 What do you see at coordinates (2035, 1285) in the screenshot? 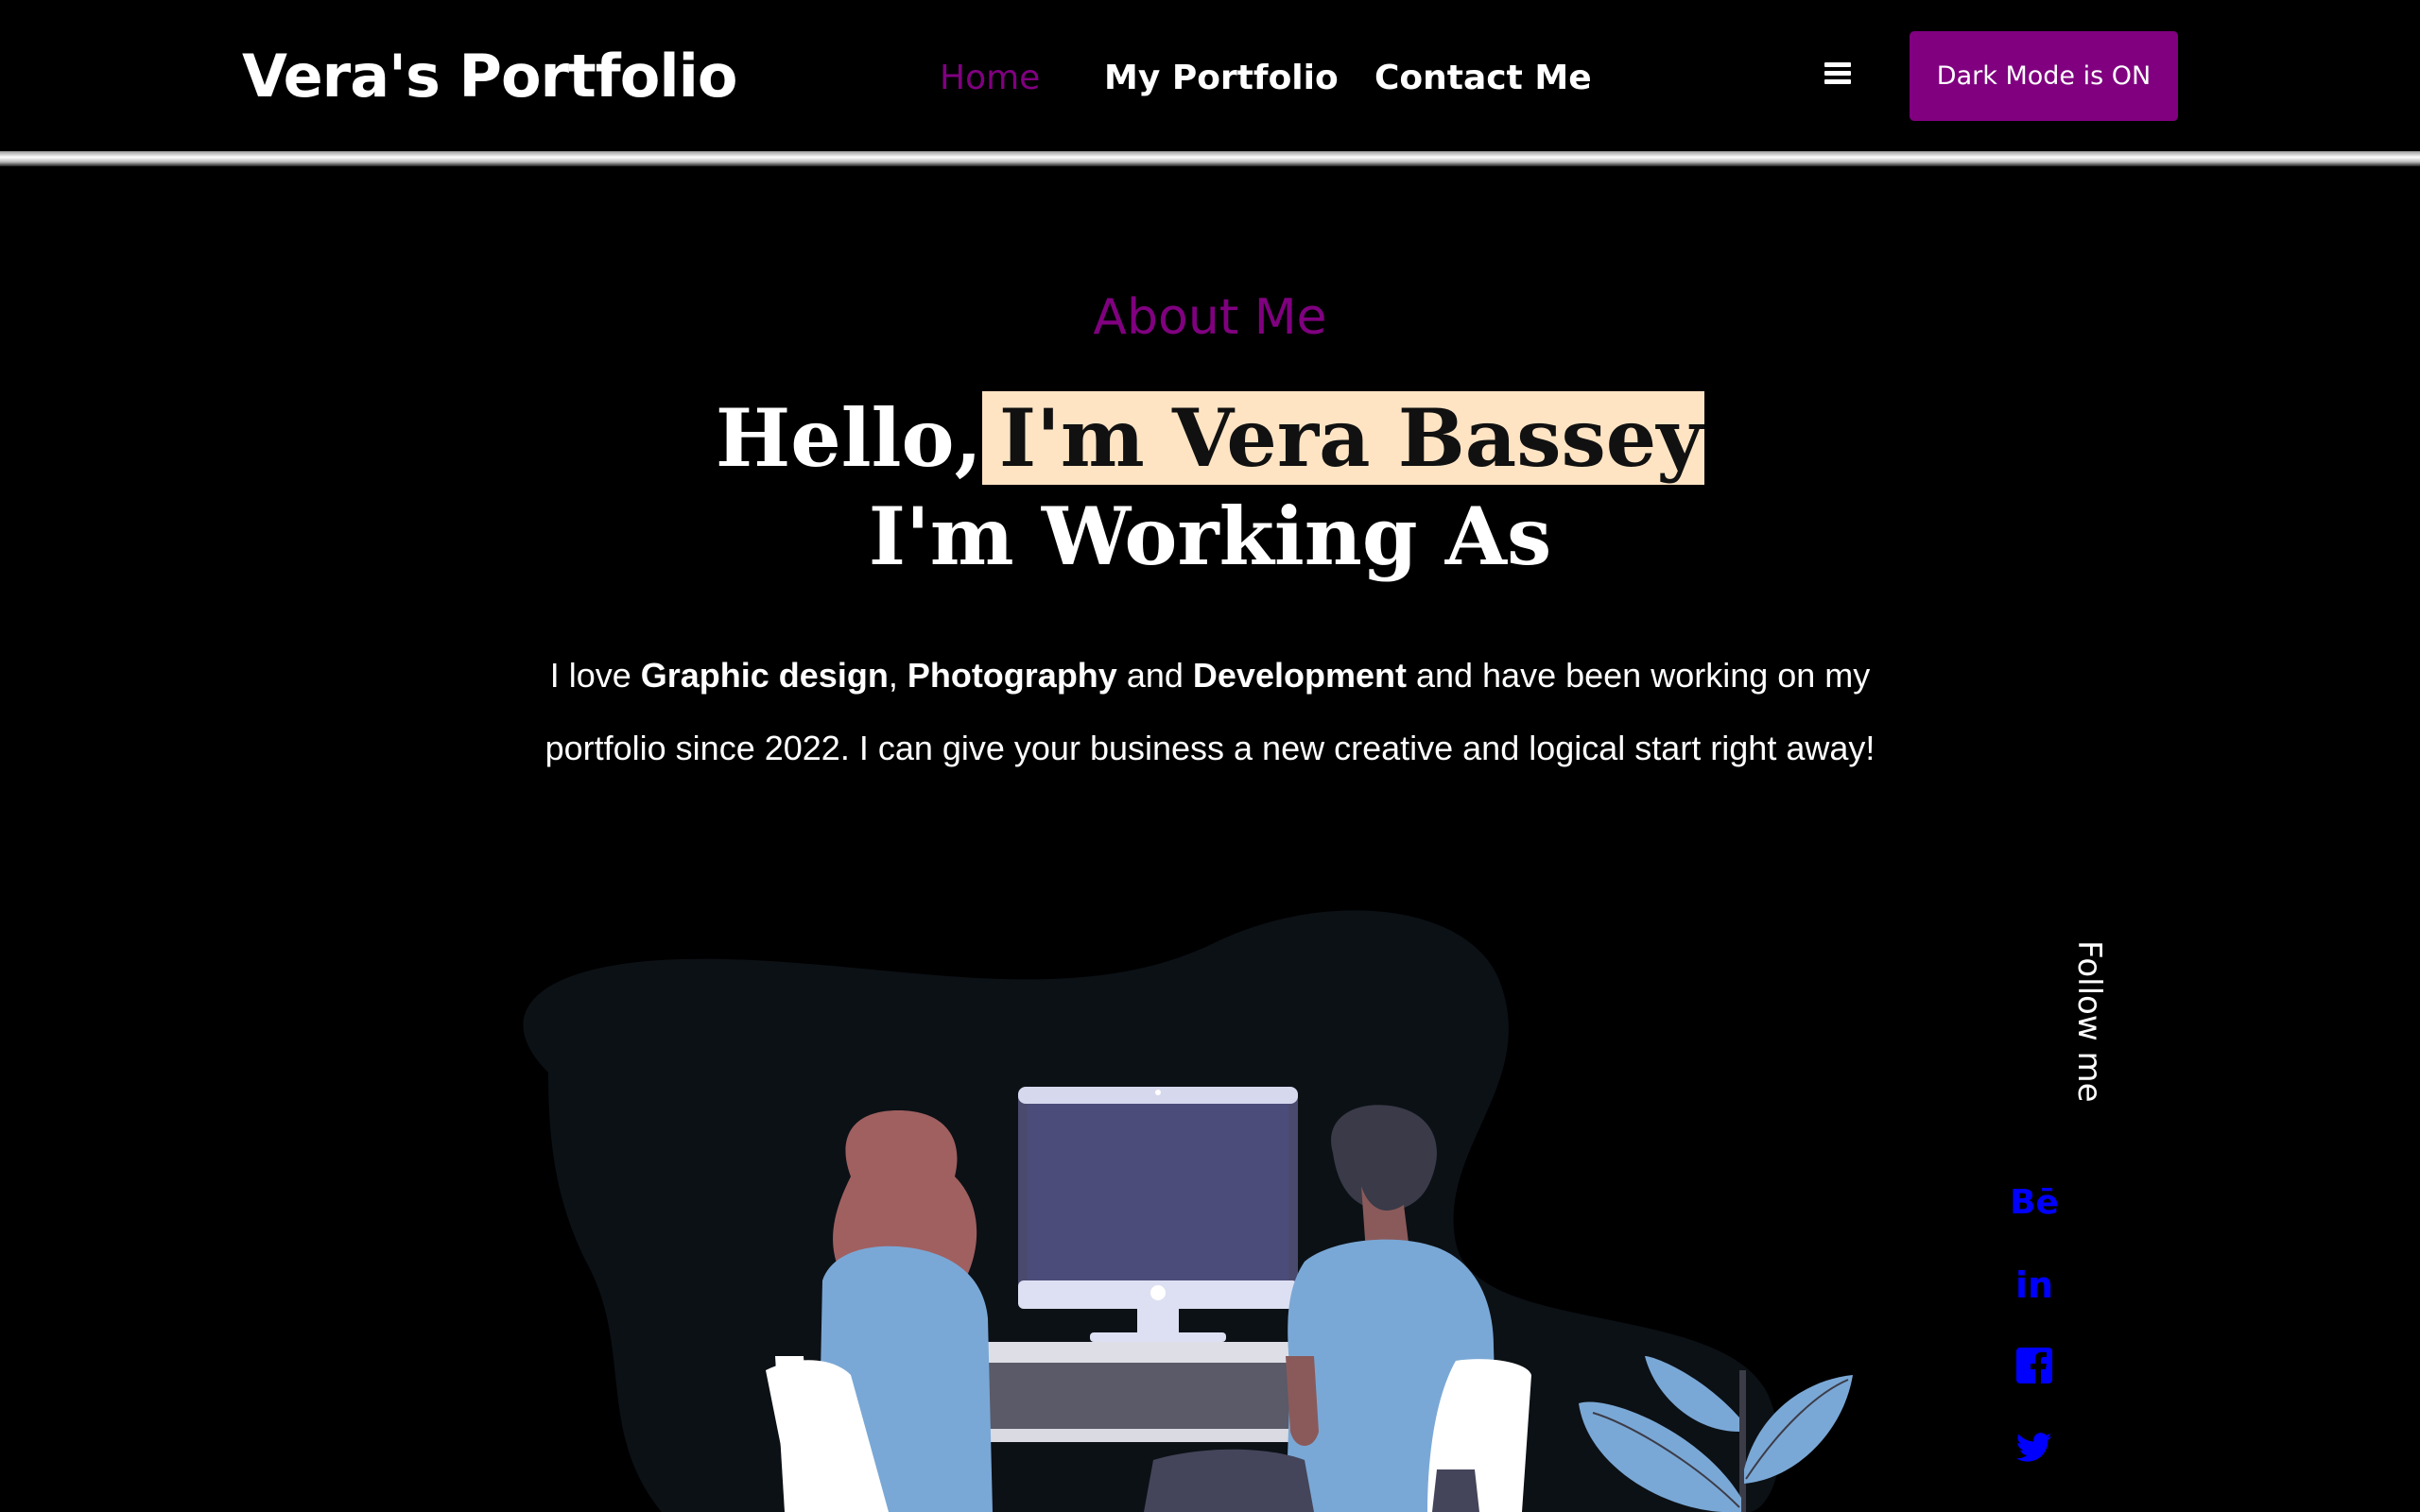
I see `linkedin-icon: in` at bounding box center [2035, 1285].